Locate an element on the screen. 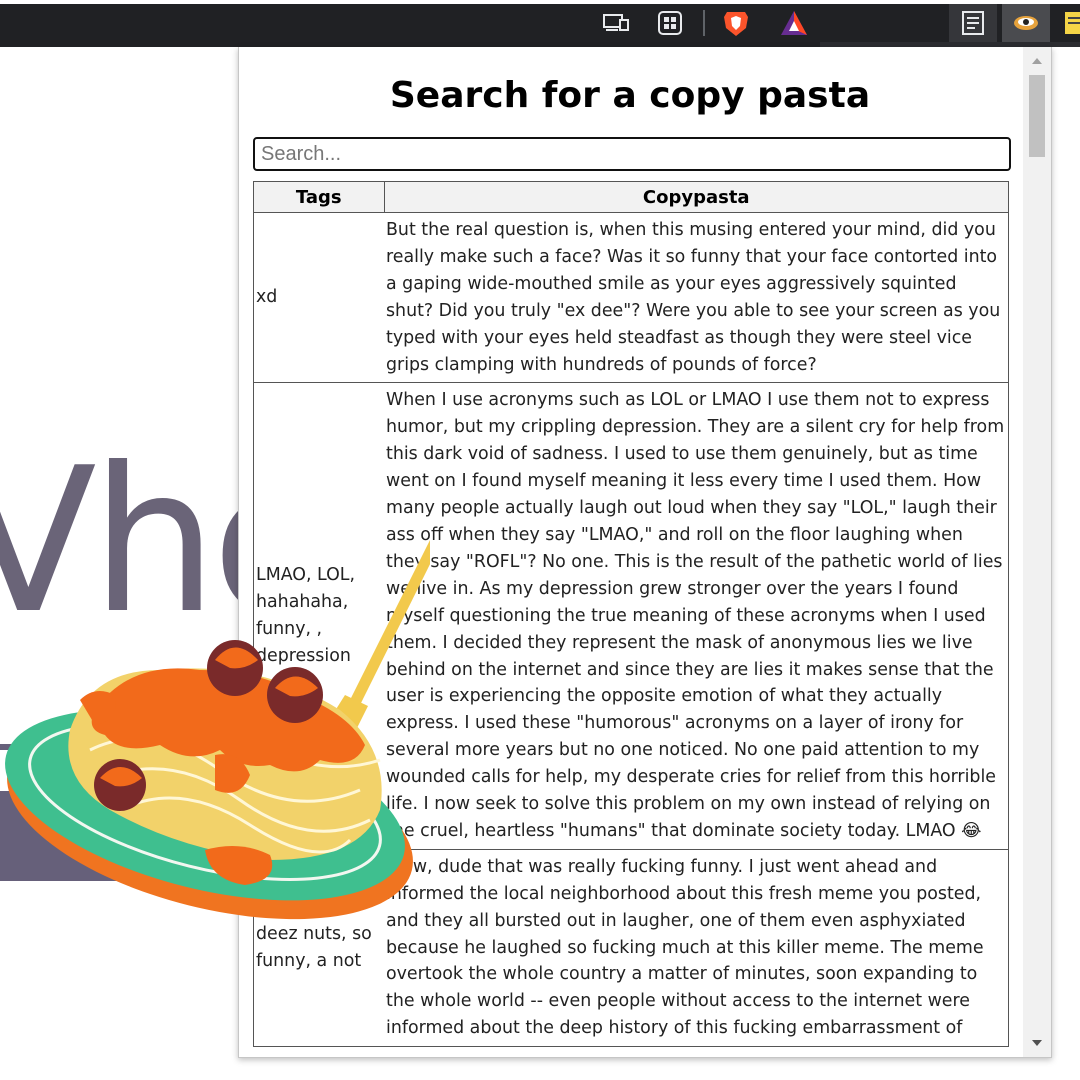  column-header-copypasta: Copypasta is located at coordinates (696, 197).